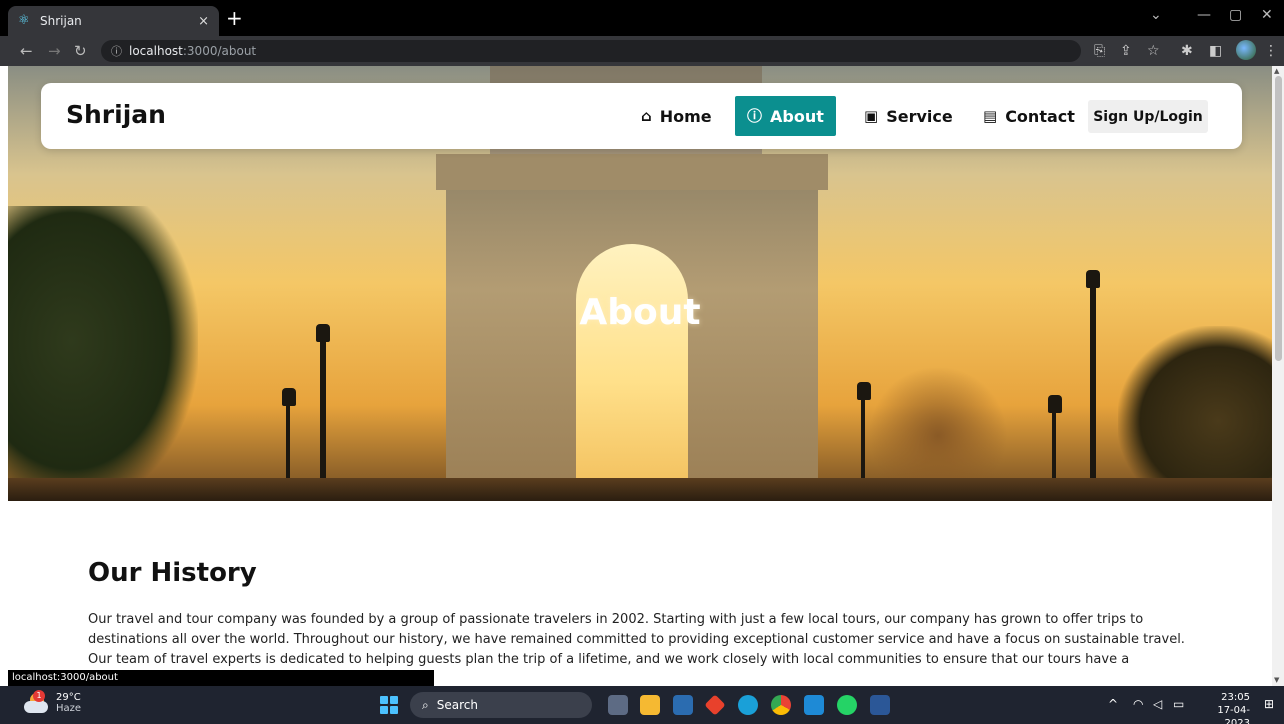  Describe the element at coordinates (1113, 704) in the screenshot. I see `tray-chevron-icon: ^` at that location.